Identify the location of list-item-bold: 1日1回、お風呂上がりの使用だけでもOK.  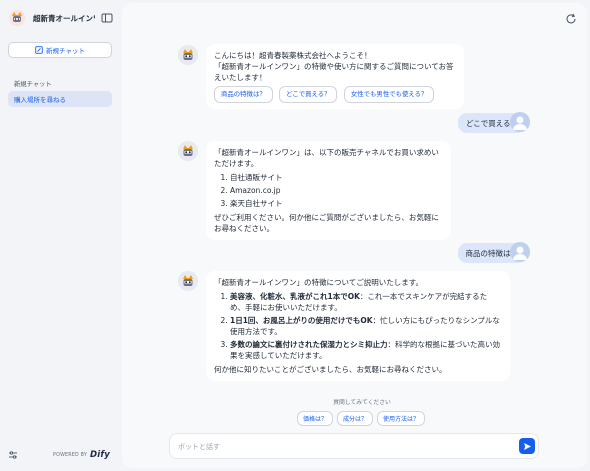
(301, 320).